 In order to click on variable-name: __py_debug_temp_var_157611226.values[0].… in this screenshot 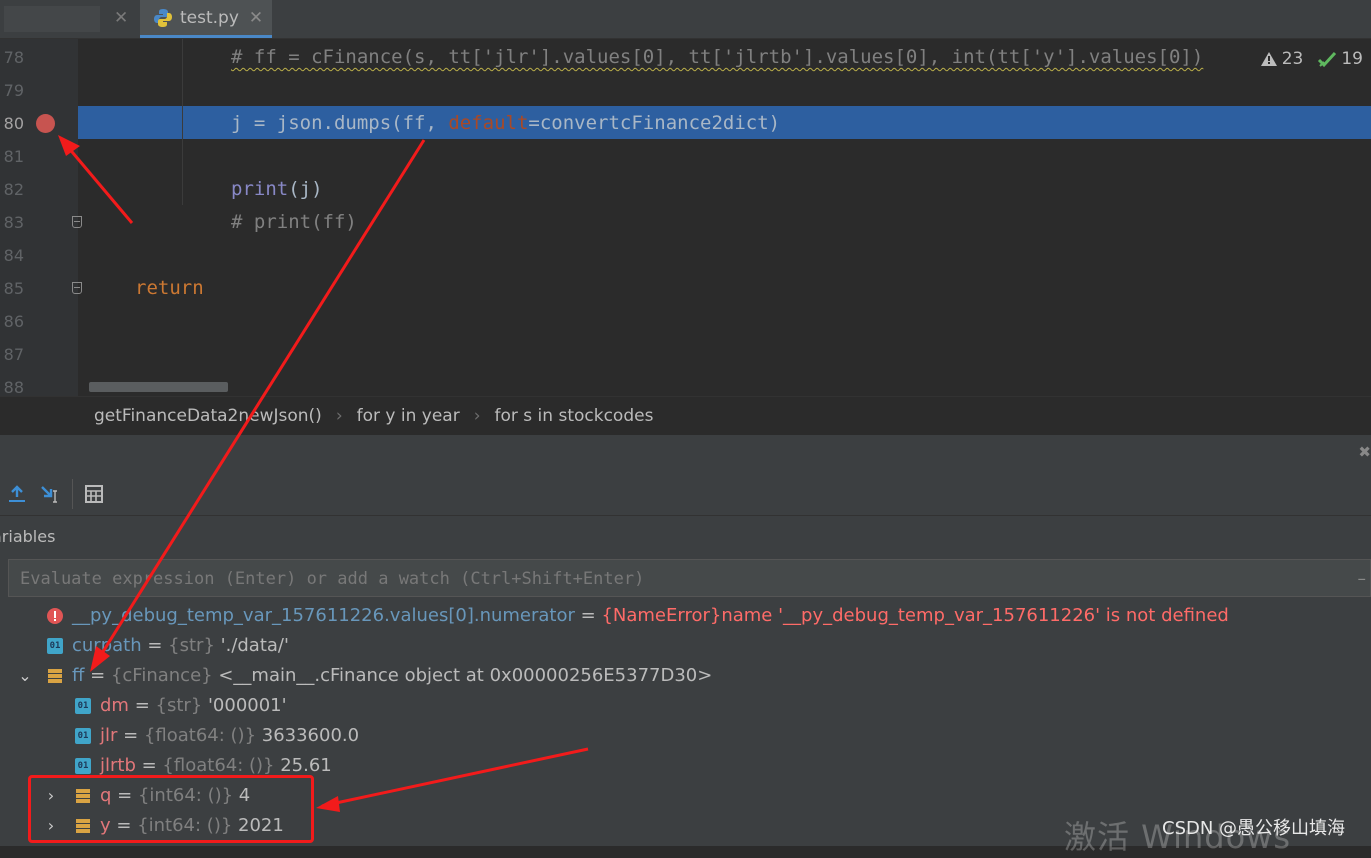, I will do `click(323, 615)`.